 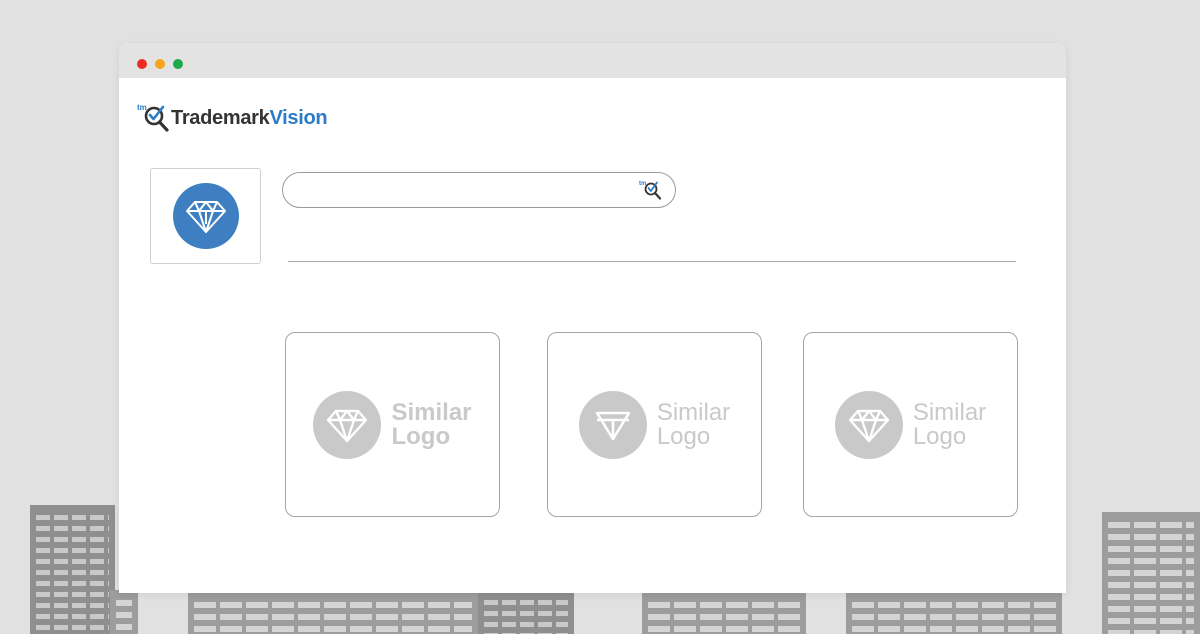 What do you see at coordinates (612, 424) in the screenshot?
I see `diamond-simple-icon` at bounding box center [612, 424].